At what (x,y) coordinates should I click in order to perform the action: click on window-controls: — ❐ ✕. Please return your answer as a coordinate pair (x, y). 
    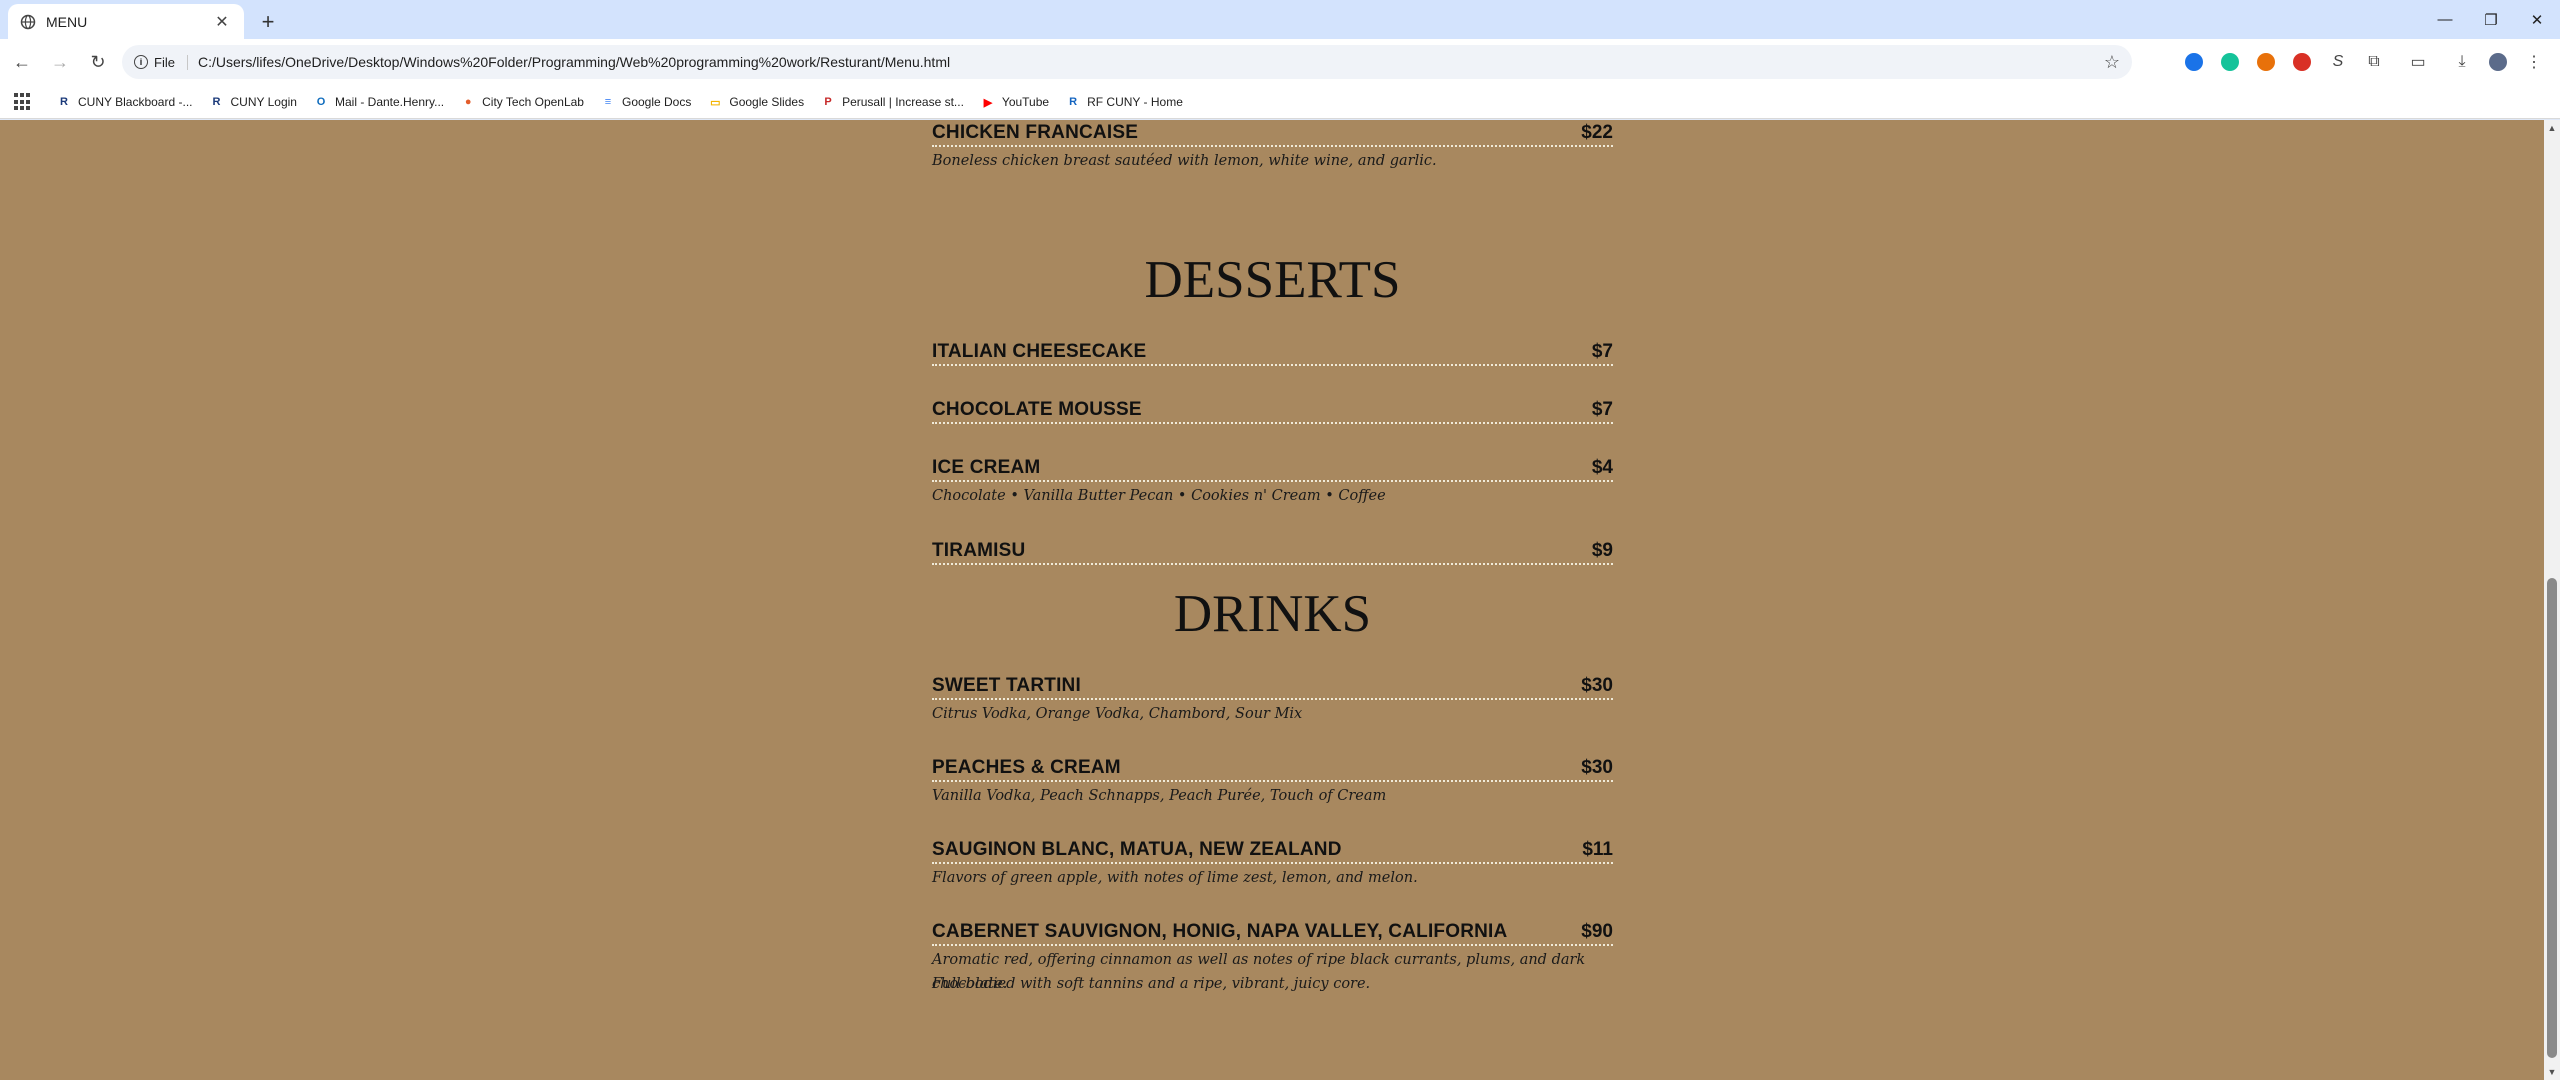
    Looking at the image, I should click on (2491, 19).